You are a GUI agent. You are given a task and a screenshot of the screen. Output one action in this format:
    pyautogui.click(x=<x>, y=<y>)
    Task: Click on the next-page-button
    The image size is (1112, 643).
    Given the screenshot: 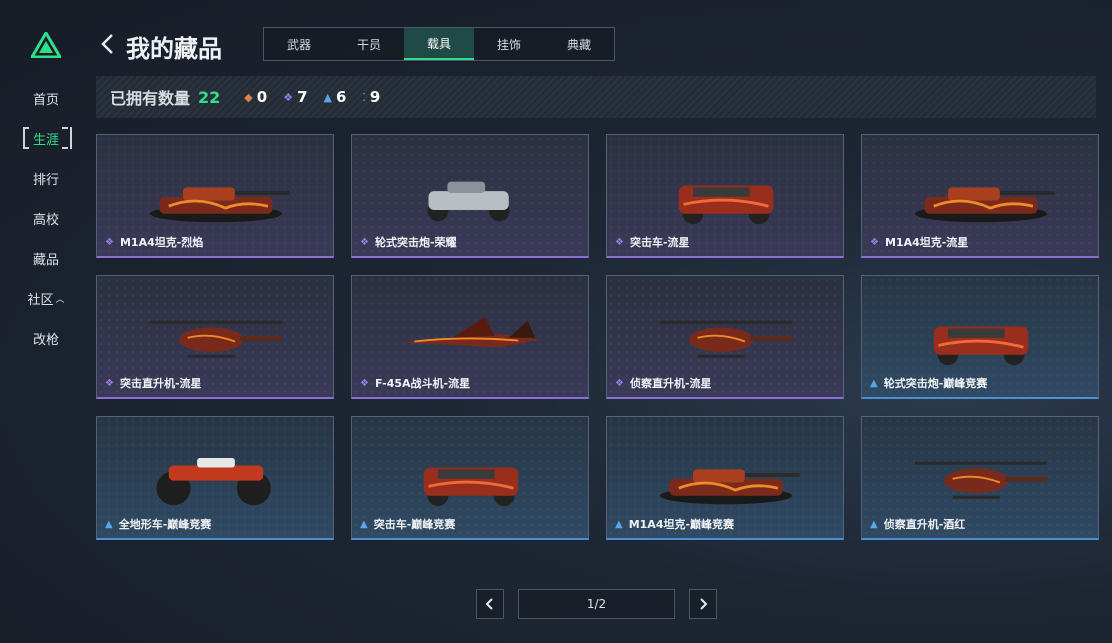 What is the action you would take?
    pyautogui.click(x=703, y=604)
    